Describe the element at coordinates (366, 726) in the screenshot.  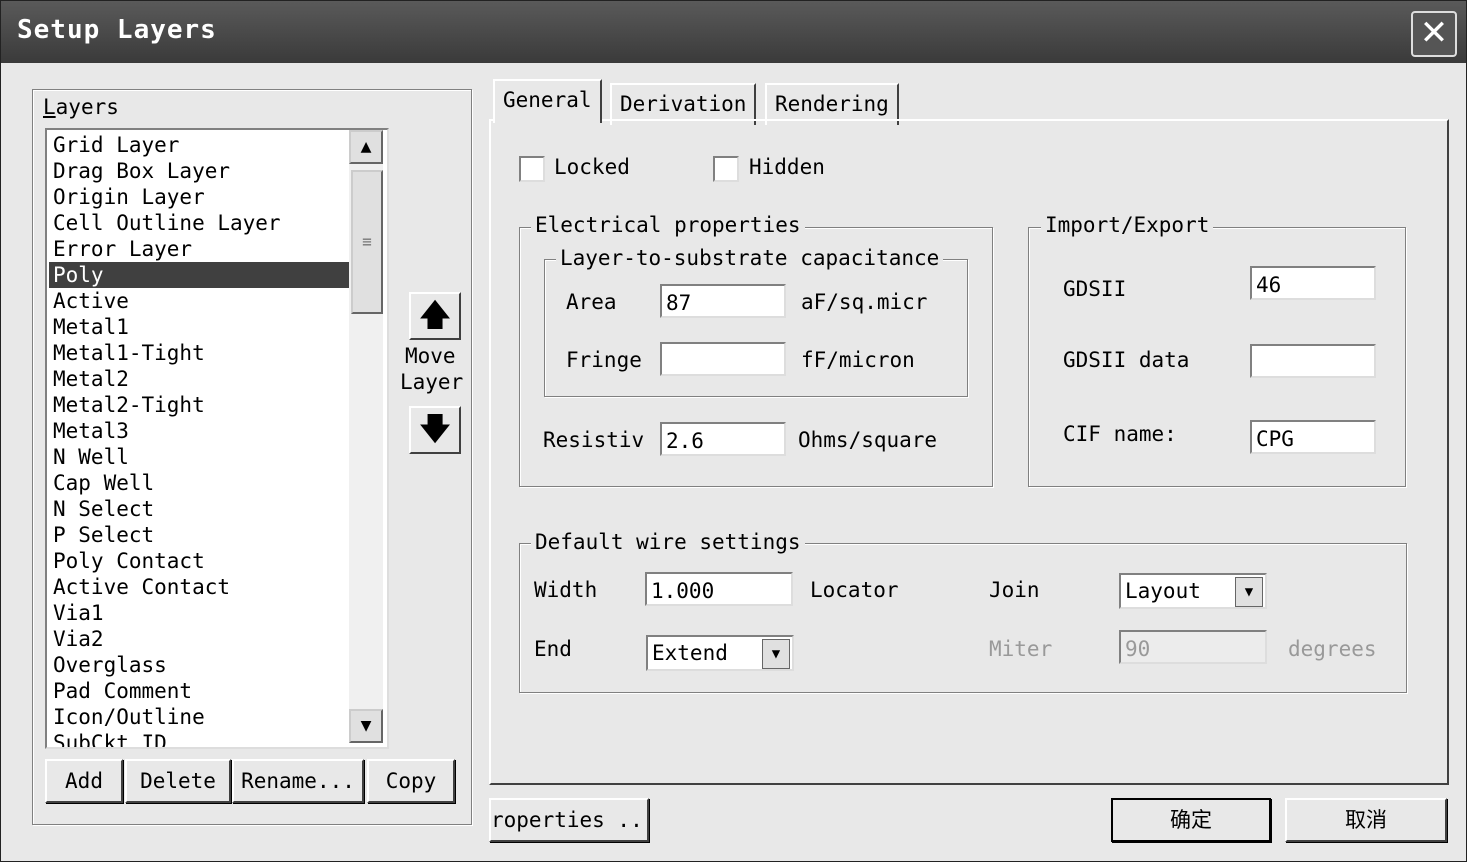
I see `scroll-down-button: ▼` at that location.